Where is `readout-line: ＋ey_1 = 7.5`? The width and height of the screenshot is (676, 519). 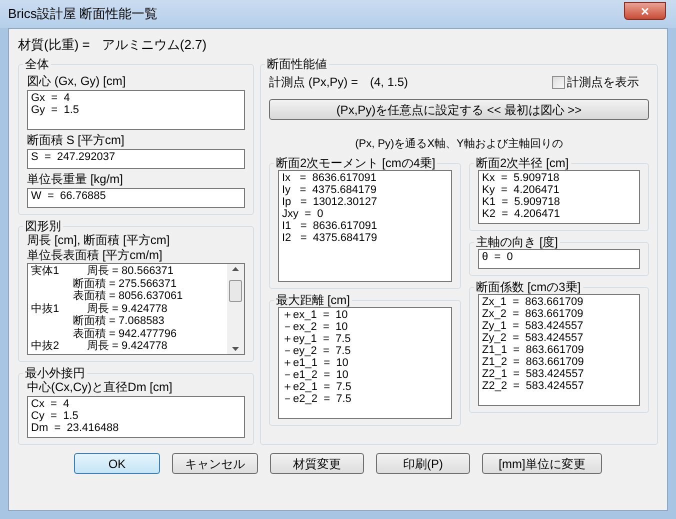
readout-line: ＋ey_1 = 7.5 is located at coordinates (316, 339).